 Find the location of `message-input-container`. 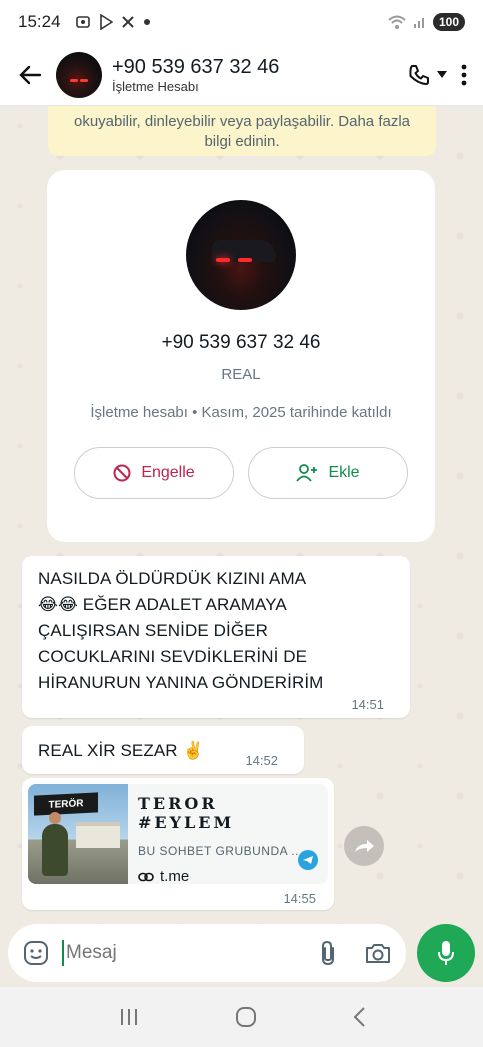

message-input-container is located at coordinates (207, 953).